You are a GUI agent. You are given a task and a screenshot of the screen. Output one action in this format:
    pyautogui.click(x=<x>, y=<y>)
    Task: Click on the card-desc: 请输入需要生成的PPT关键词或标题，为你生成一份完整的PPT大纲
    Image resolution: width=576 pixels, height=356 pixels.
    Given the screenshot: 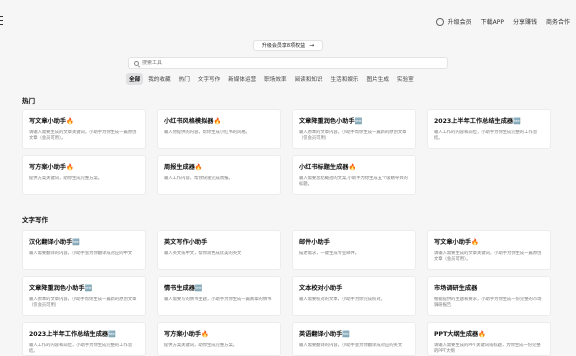 What is the action you would take?
    pyautogui.click(x=487, y=348)
    